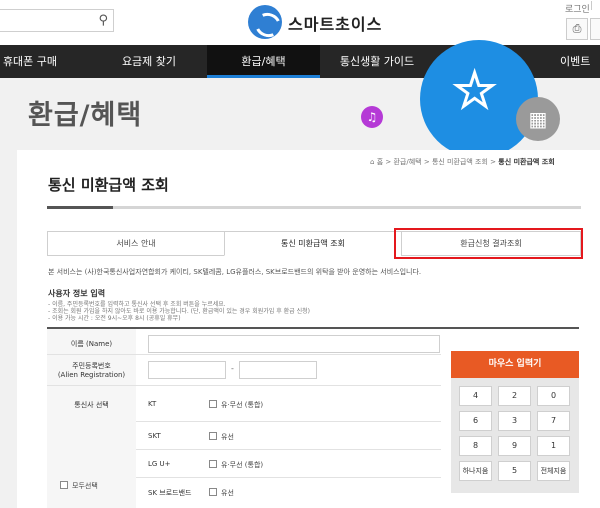 The height and width of the screenshot is (508, 600). Describe the element at coordinates (263, 61) in the screenshot. I see `nav-item-refund-benefit: 환급/혜택` at that location.